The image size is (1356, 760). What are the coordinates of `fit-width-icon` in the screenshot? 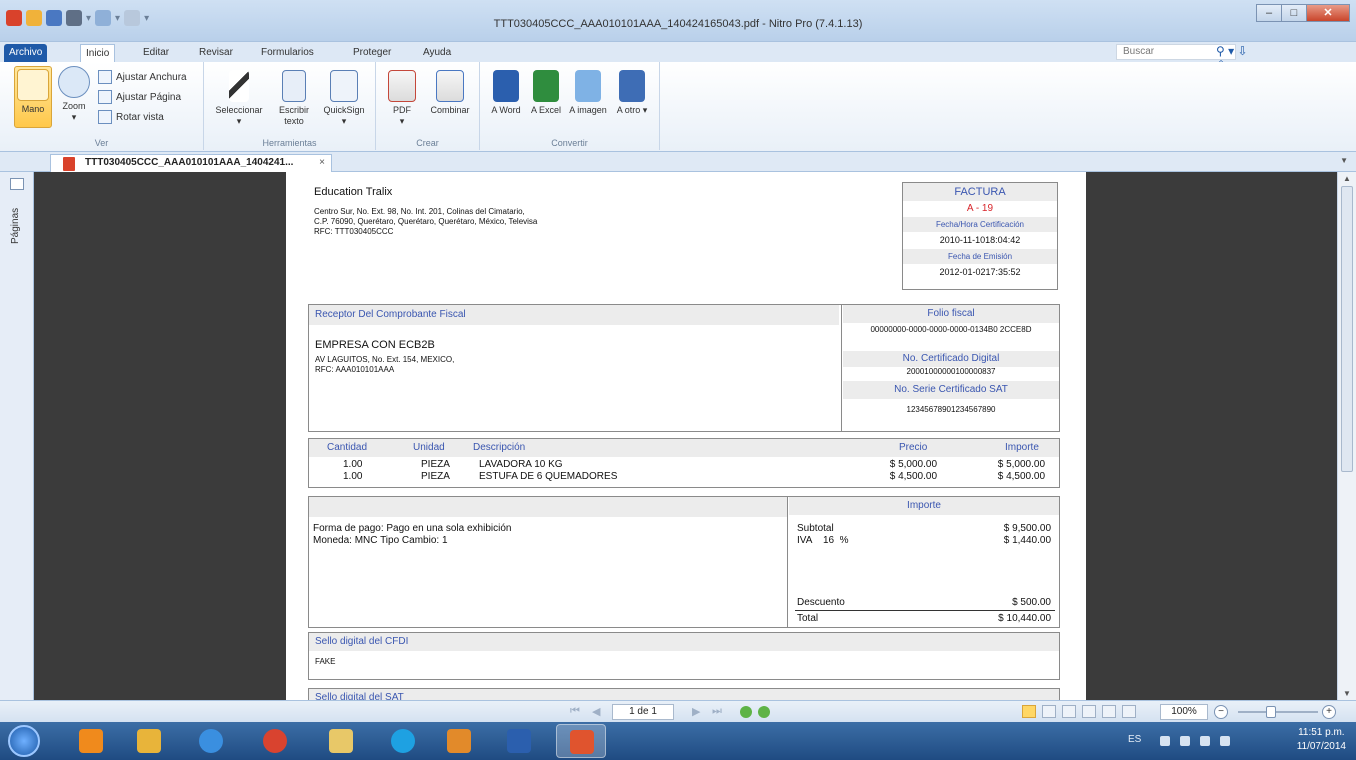 It's located at (105, 77).